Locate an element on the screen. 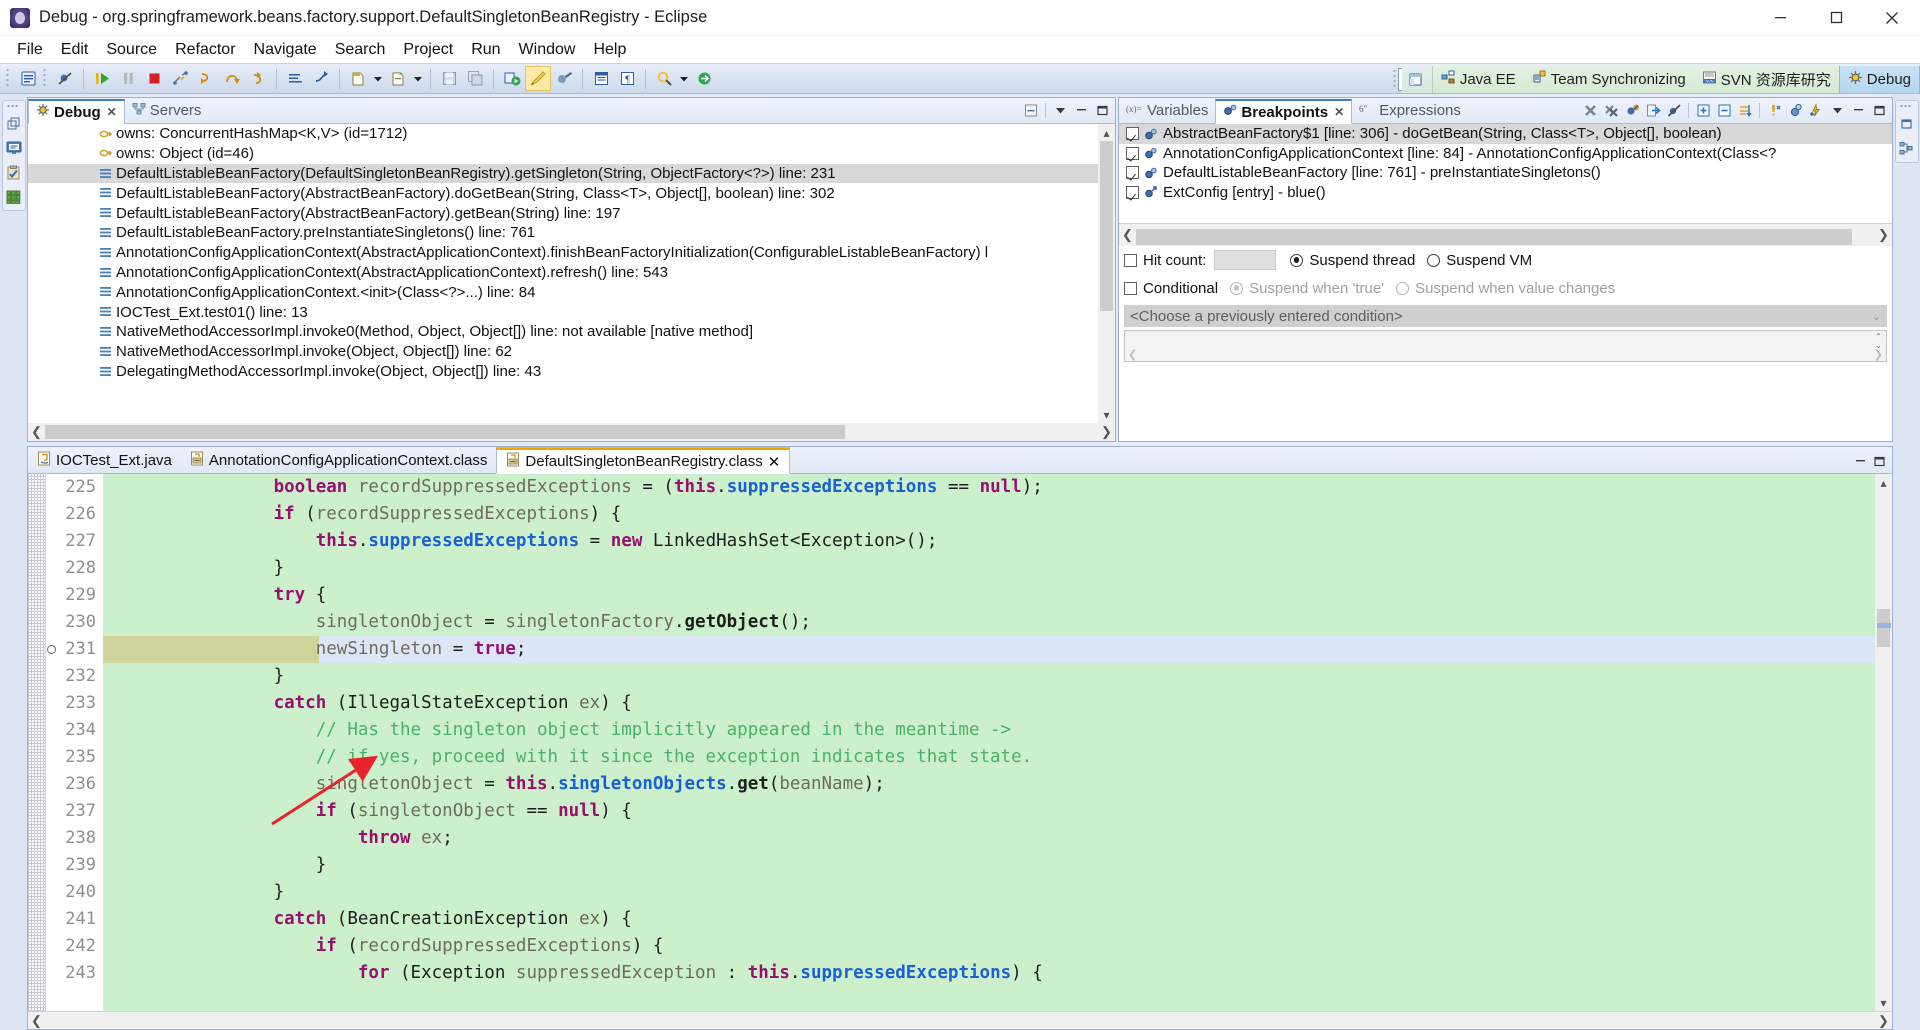 The width and height of the screenshot is (1920, 1030). search-dropdown-icon is located at coordinates (684, 78).